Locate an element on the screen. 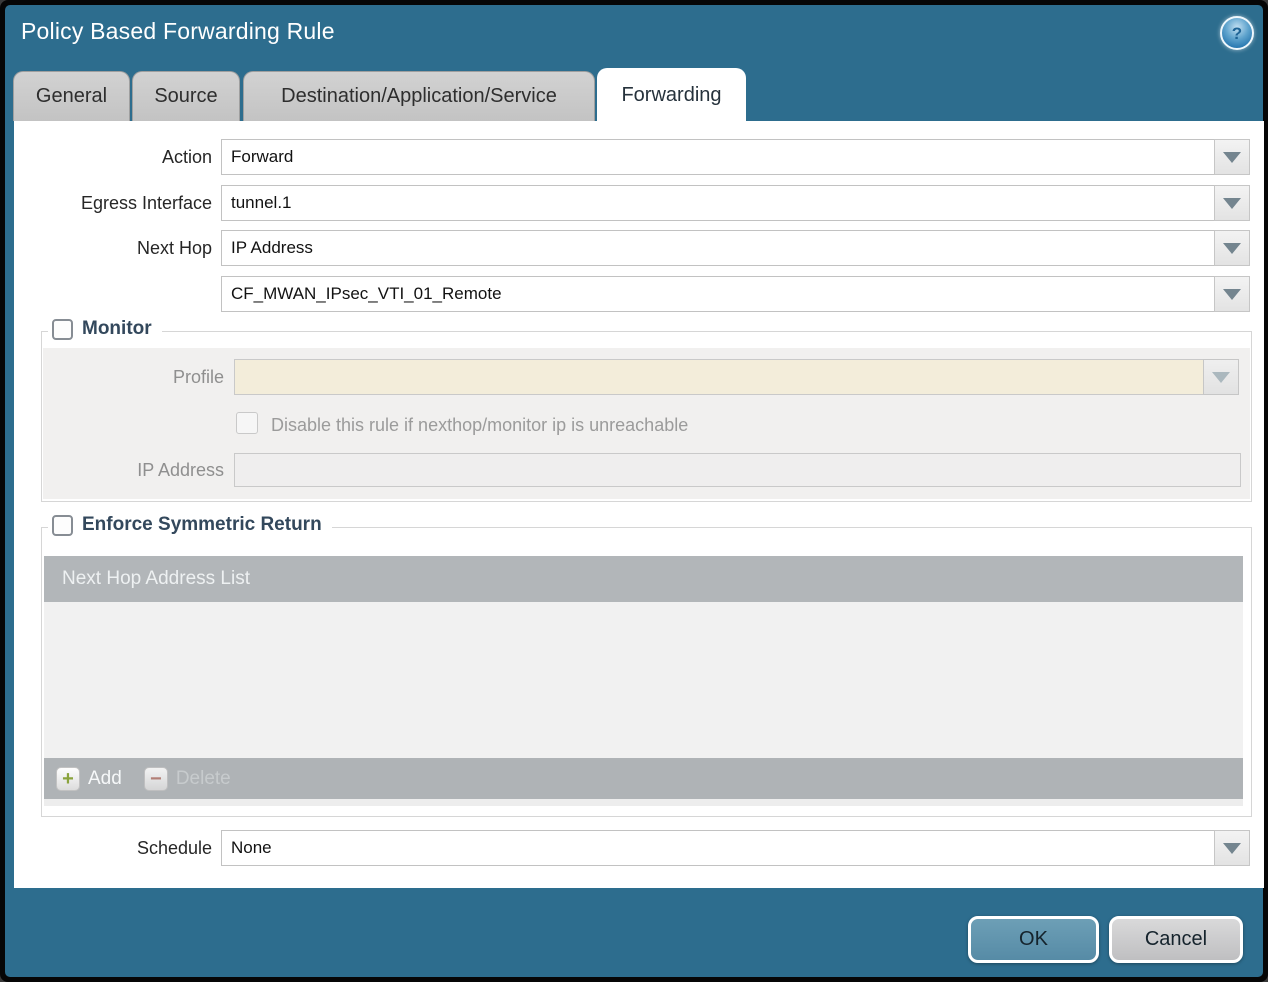  table-footer: + Add − Delete is located at coordinates (643, 778).